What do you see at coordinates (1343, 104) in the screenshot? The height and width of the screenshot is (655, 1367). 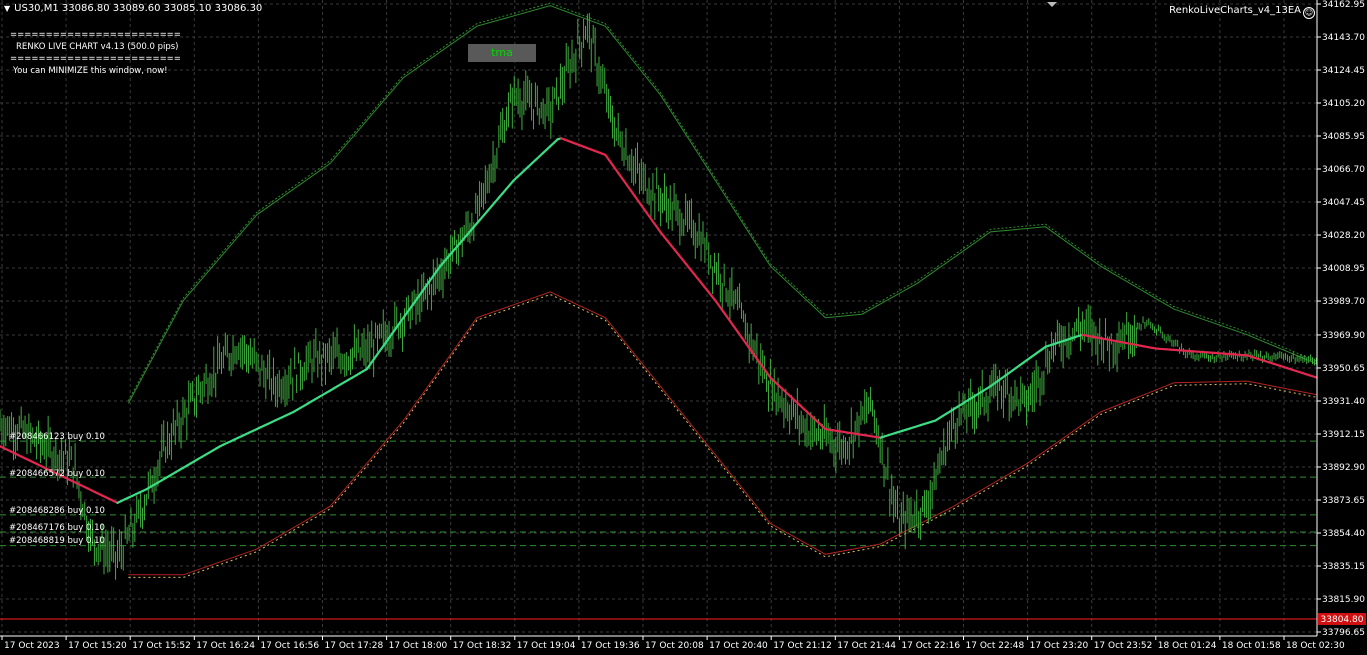 I see `price-tick-label: 34105.20` at bounding box center [1343, 104].